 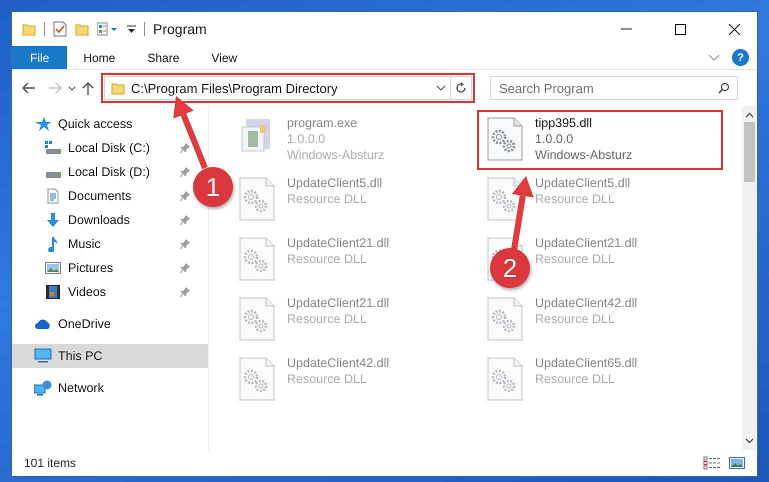 What do you see at coordinates (163, 57) in the screenshot?
I see `ribbon-tab: Share` at bounding box center [163, 57].